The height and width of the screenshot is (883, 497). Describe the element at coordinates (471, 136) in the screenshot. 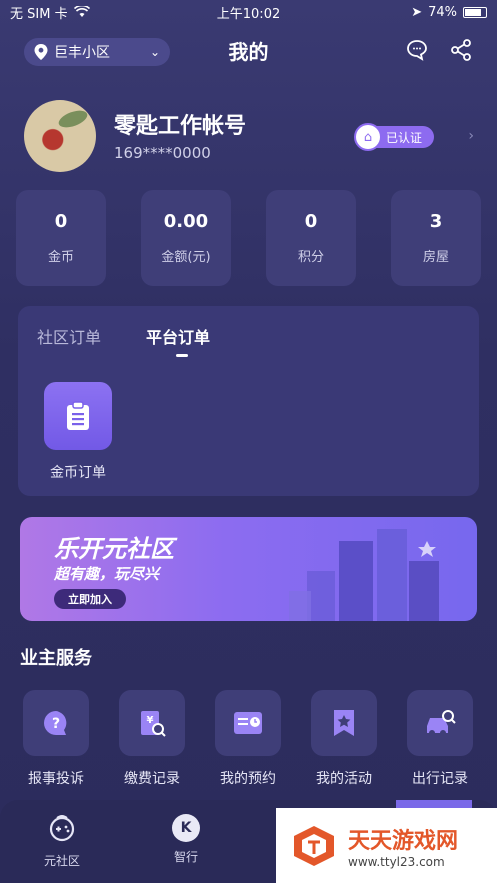

I see `chevron-right-icon: ›` at that location.